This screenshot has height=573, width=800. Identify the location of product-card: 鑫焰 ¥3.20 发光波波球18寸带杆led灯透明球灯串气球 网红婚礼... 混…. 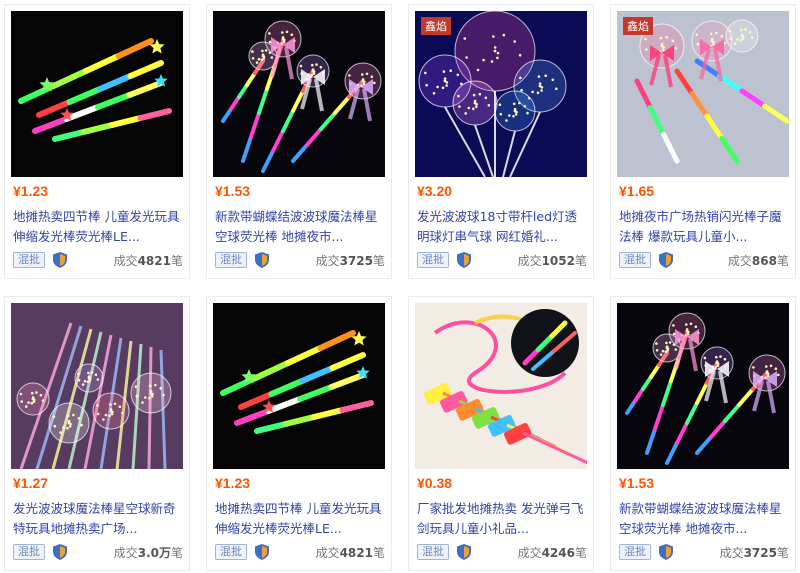
(501, 141).